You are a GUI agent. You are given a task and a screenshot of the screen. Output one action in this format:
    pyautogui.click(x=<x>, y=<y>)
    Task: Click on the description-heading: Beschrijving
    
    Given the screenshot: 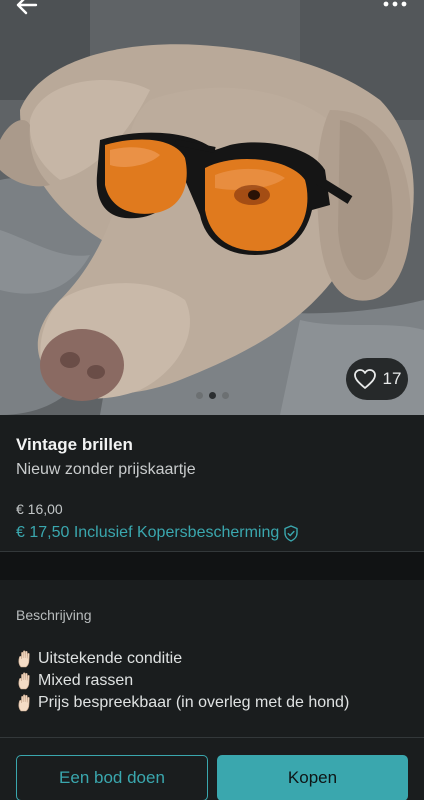 What is the action you would take?
    pyautogui.click(x=54, y=615)
    